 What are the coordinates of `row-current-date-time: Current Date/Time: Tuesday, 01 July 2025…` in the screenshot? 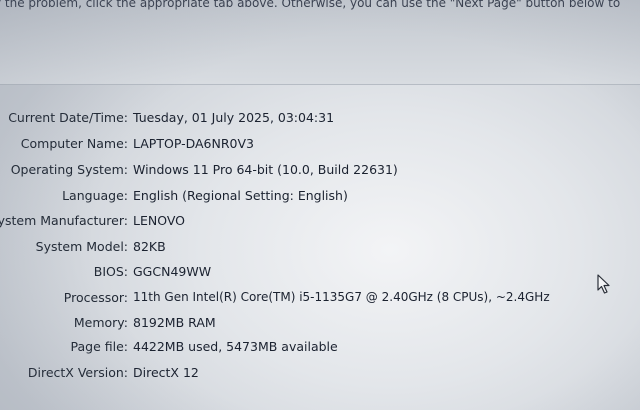 It's located at (320, 120).